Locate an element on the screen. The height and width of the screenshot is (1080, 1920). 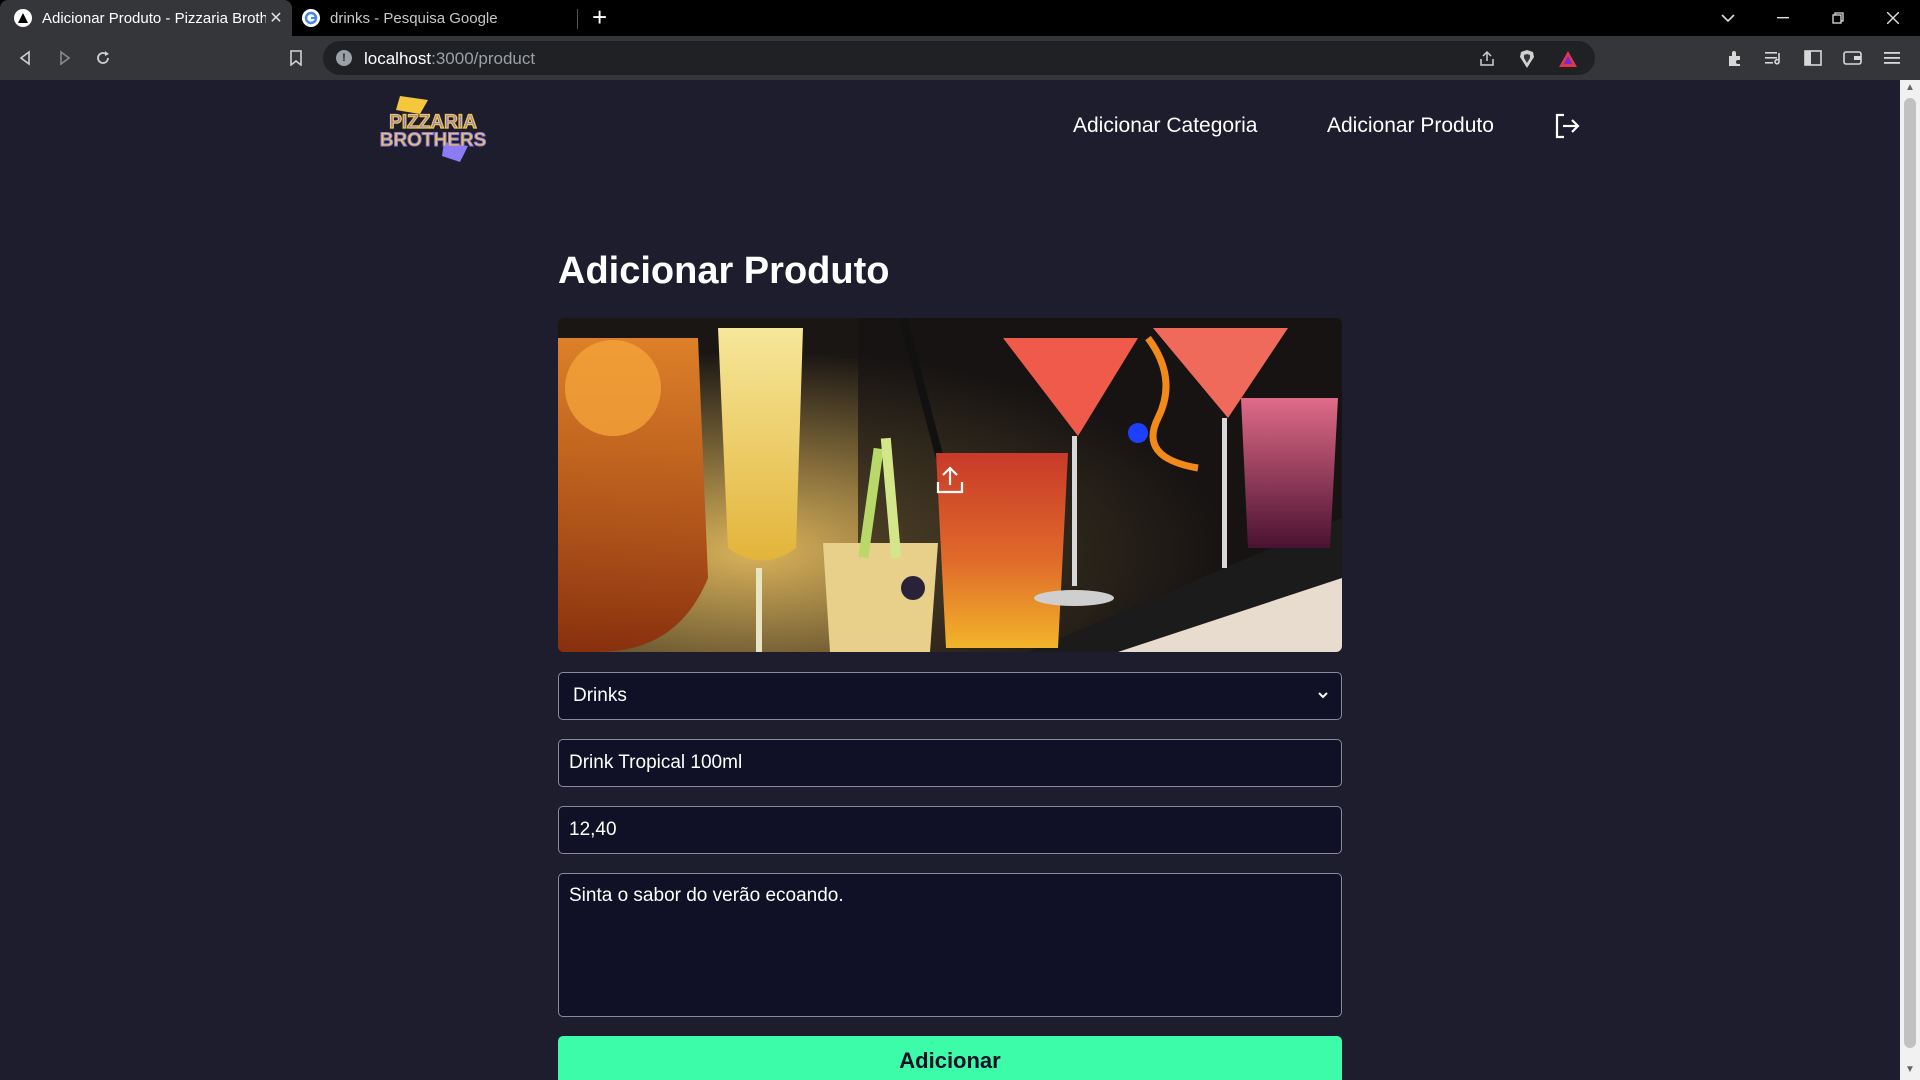
product-image-upload is located at coordinates (950, 485).